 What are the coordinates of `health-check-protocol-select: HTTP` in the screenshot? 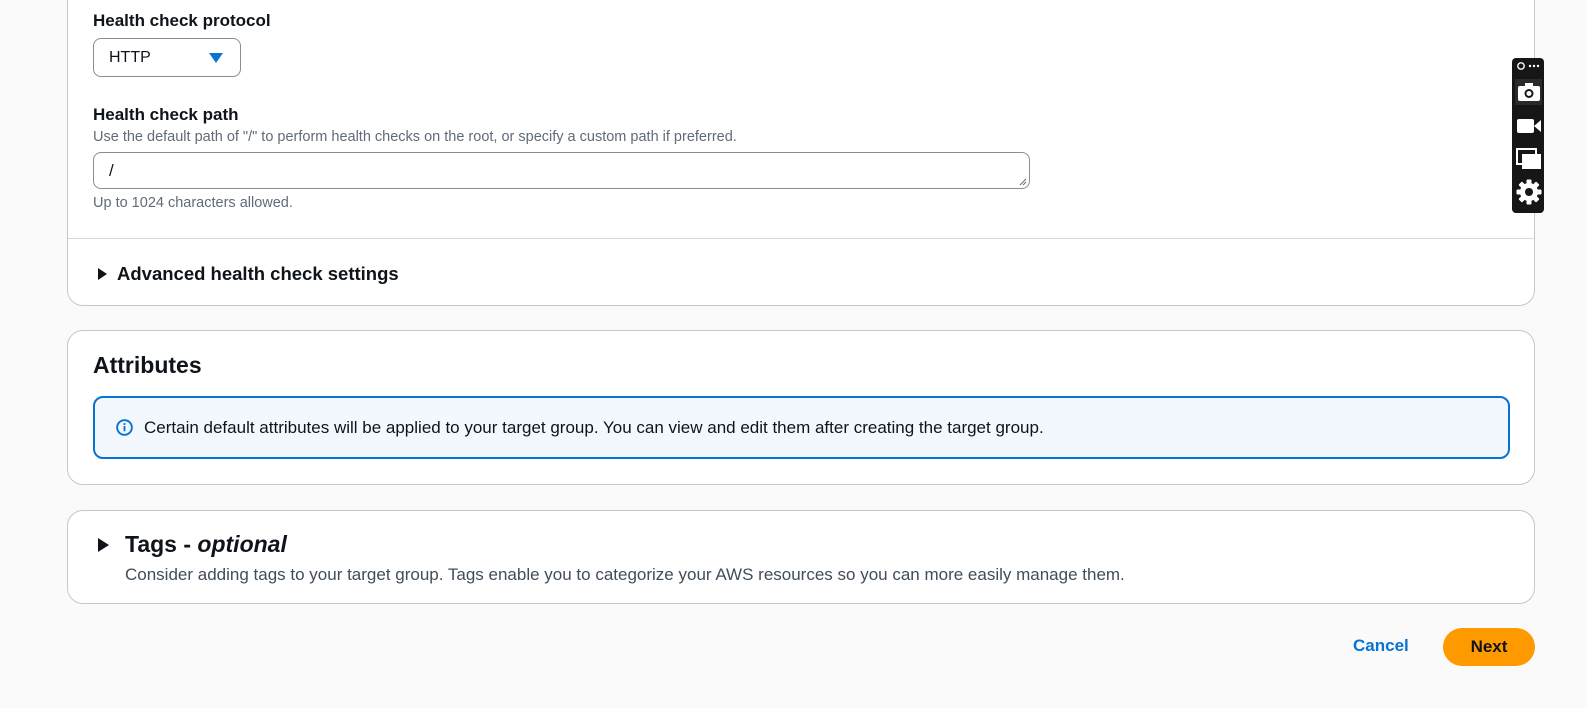 It's located at (167, 57).